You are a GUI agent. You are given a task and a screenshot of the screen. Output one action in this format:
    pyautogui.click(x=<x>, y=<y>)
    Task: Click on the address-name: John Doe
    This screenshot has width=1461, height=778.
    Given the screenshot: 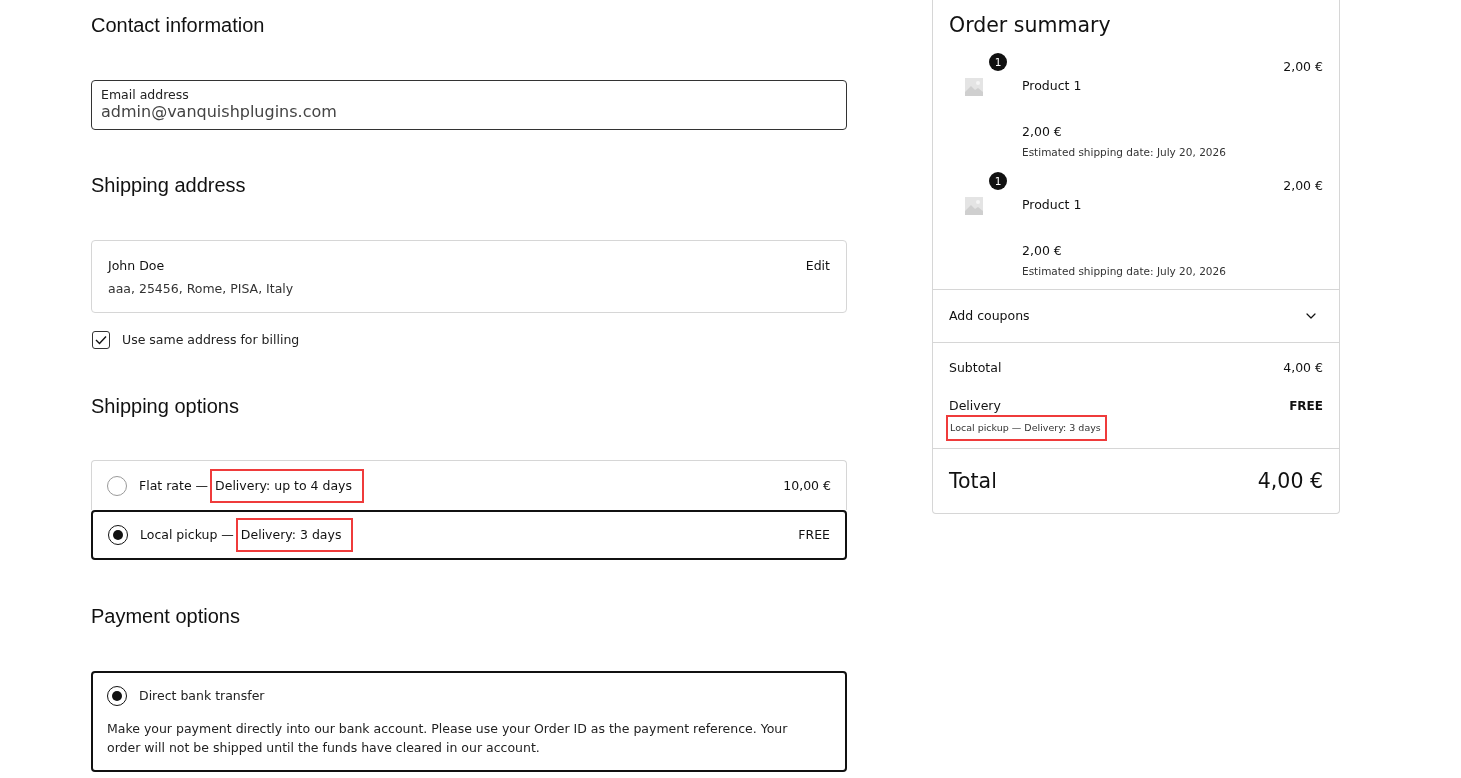 What is the action you would take?
    pyautogui.click(x=137, y=266)
    